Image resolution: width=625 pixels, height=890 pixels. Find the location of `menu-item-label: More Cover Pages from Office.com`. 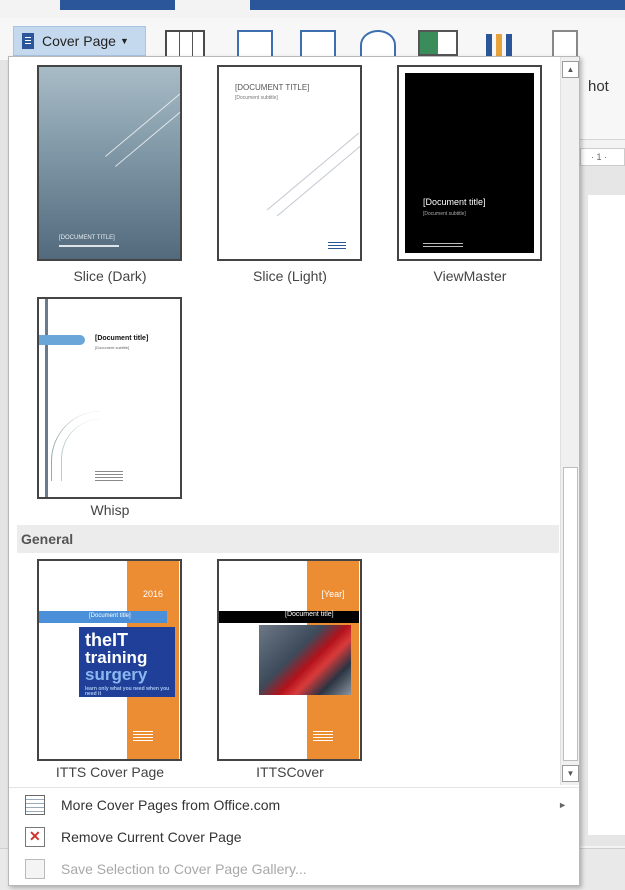

menu-item-label: More Cover Pages from Office.com is located at coordinates (171, 805).